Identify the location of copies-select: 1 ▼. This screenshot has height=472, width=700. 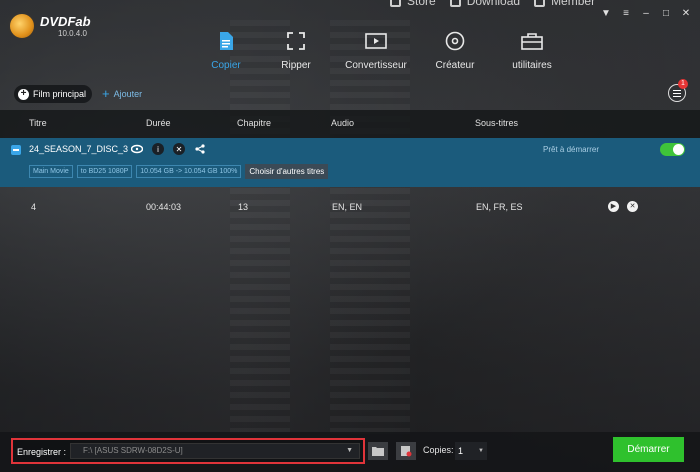
(471, 451).